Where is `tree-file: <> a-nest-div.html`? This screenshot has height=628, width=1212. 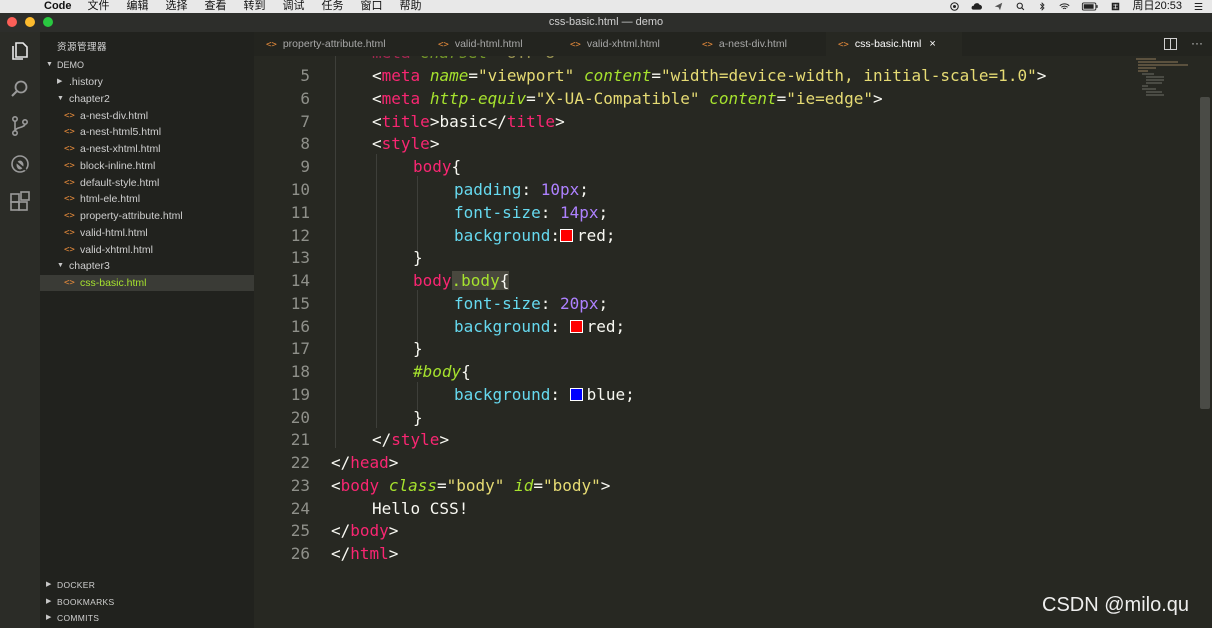
tree-file: <> a-nest-div.html is located at coordinates (147, 116).